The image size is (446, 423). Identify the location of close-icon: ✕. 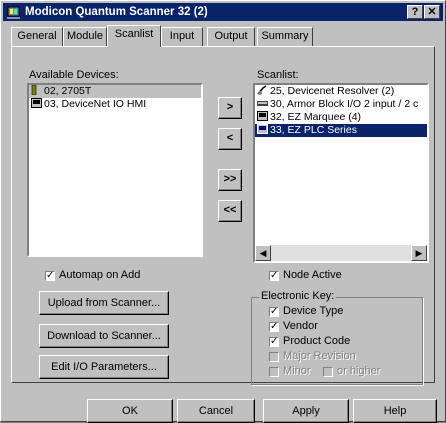
(432, 12).